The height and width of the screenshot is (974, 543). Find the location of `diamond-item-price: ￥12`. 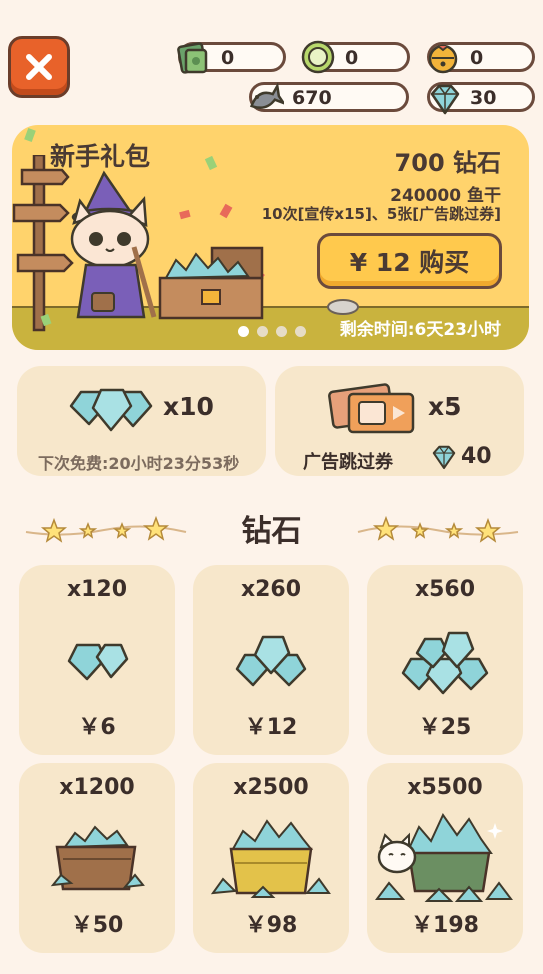

diamond-item-price: ￥12 is located at coordinates (271, 727).